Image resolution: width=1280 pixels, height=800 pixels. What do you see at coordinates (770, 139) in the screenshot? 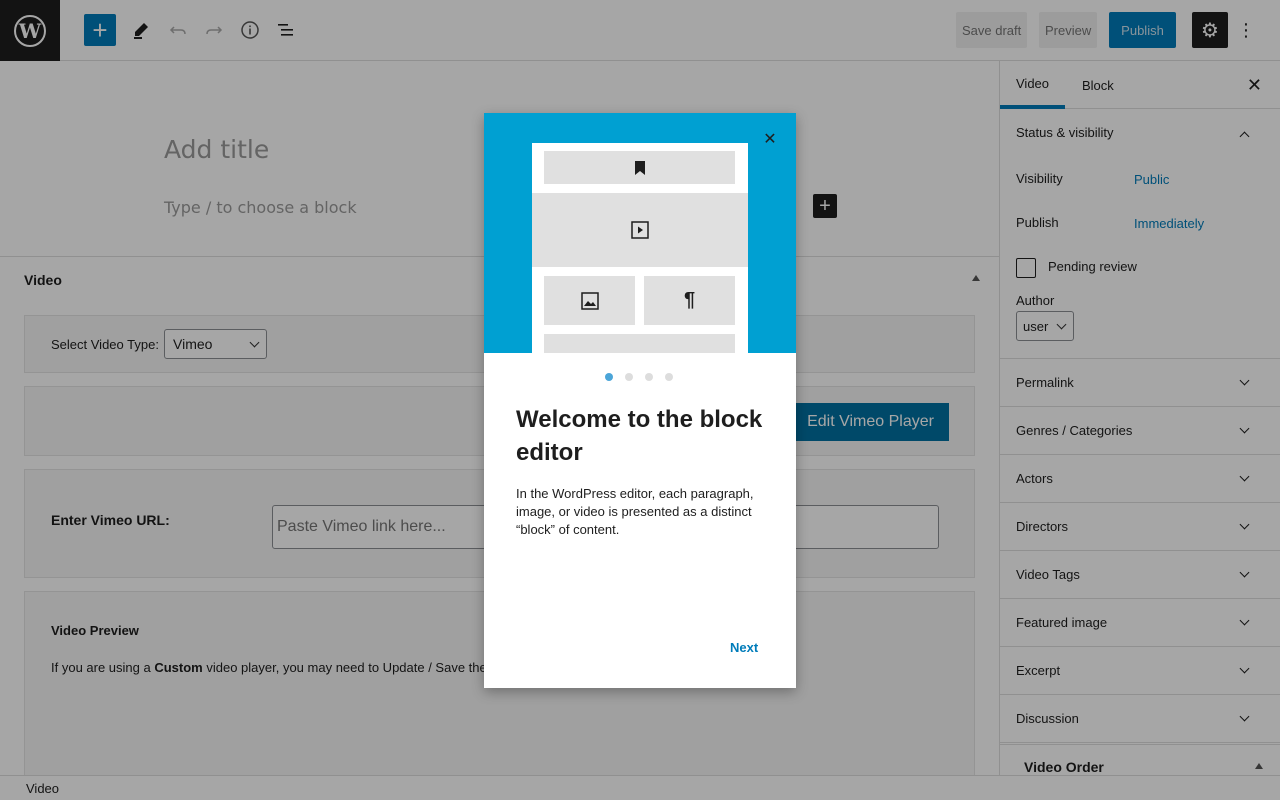
I see `close-icon: ✕` at bounding box center [770, 139].